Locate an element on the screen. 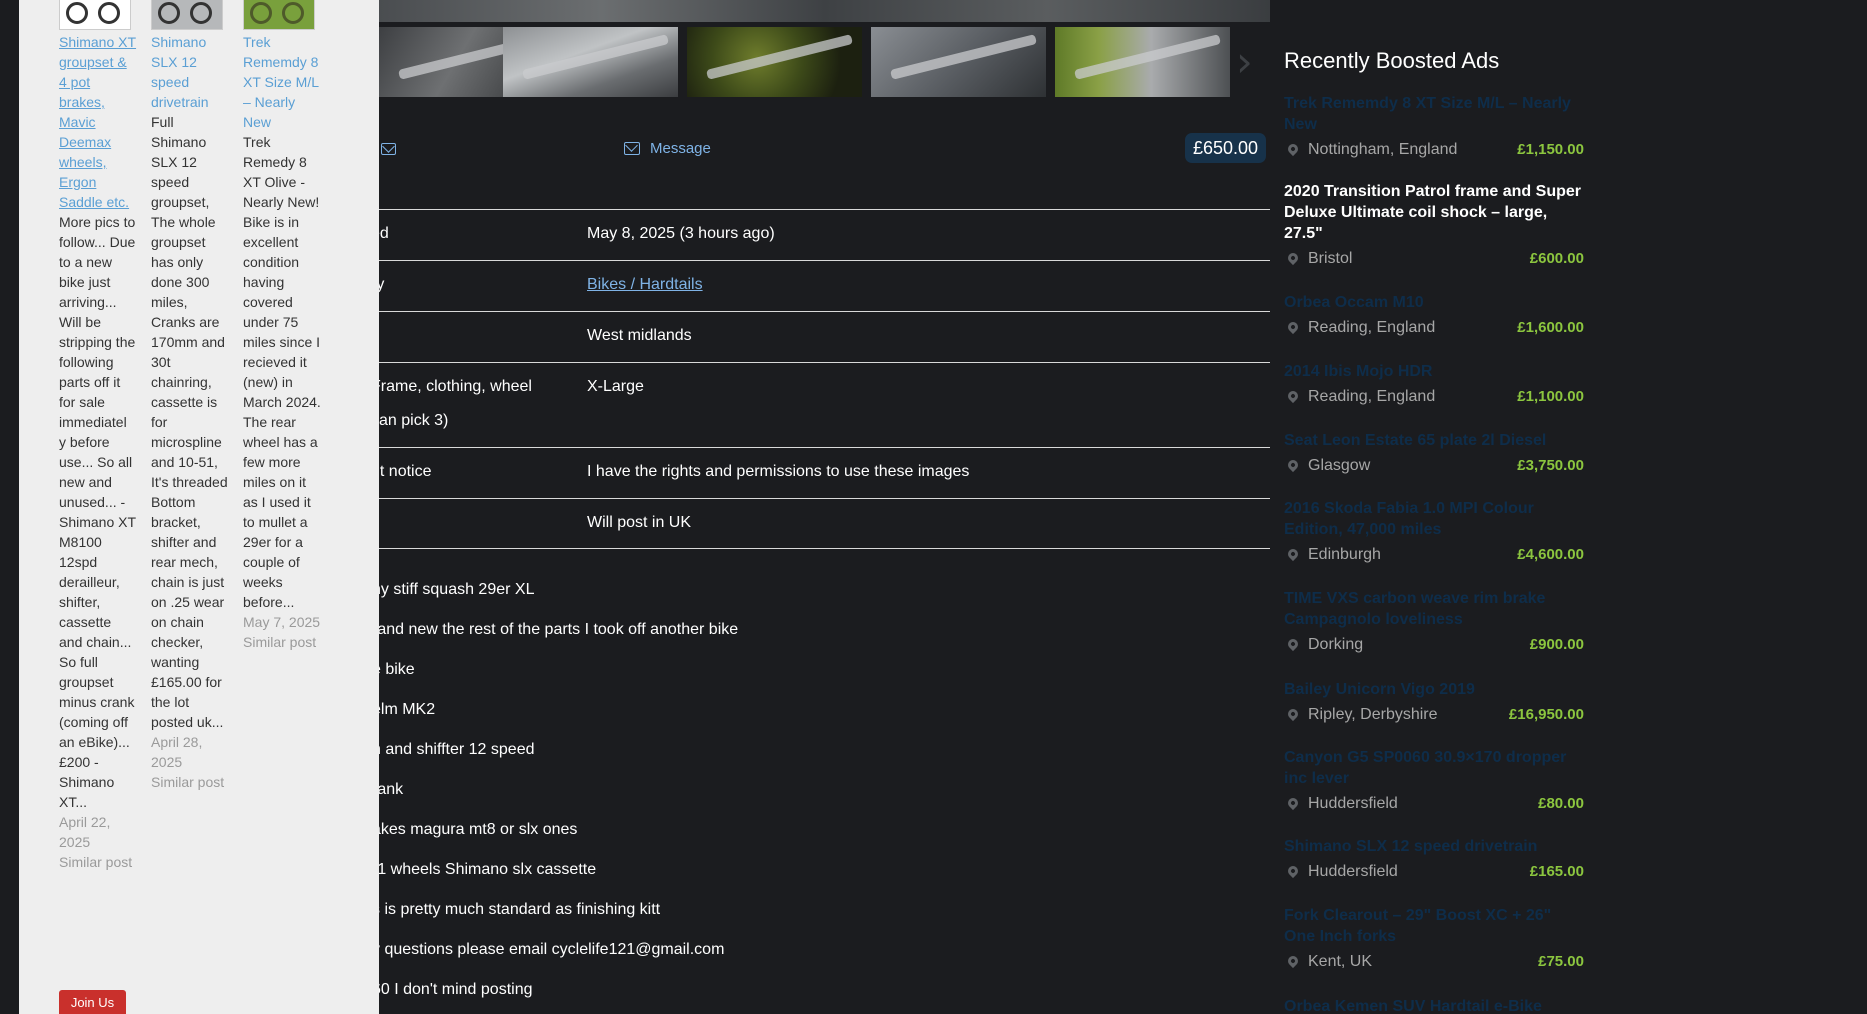 The image size is (1867, 1014). ad-price: £80.00 is located at coordinates (1561, 803).